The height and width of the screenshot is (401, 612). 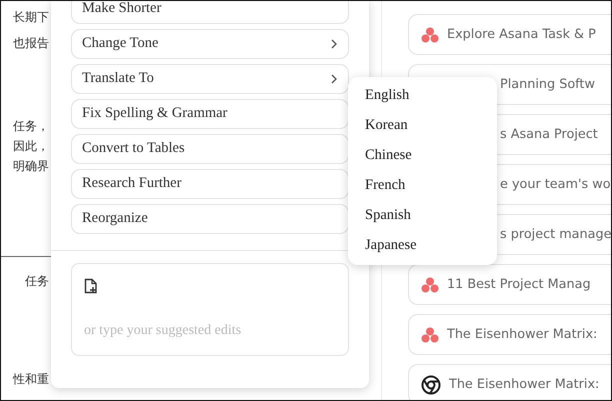 What do you see at coordinates (210, 114) in the screenshot?
I see `menu-item: Fix Spelling & Grammar` at bounding box center [210, 114].